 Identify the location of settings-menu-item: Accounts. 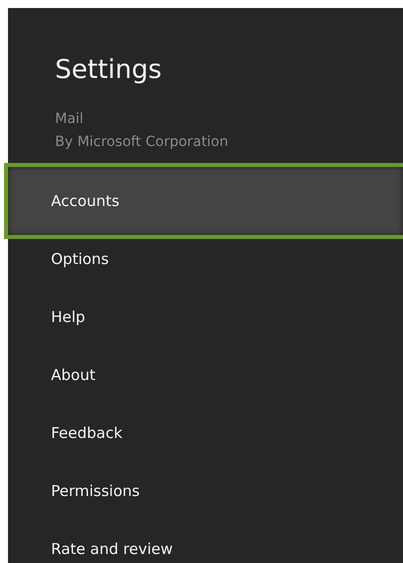
(203, 201).